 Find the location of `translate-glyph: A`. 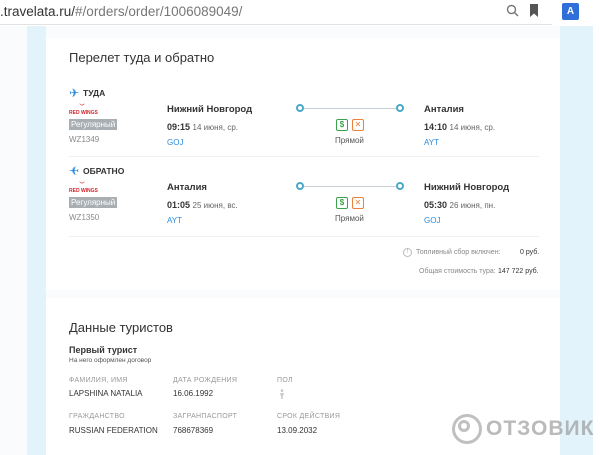

translate-glyph: A is located at coordinates (570, 11).